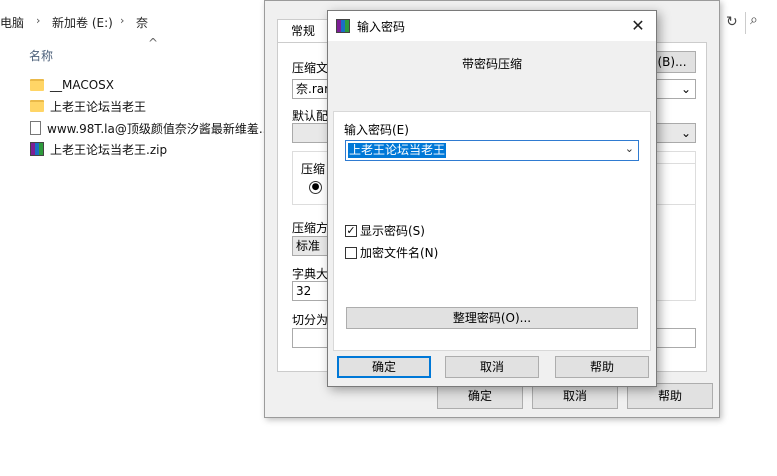 Image resolution: width=777 pixels, height=476 pixels. I want to click on password-label: 输入密码(E), so click(376, 130).